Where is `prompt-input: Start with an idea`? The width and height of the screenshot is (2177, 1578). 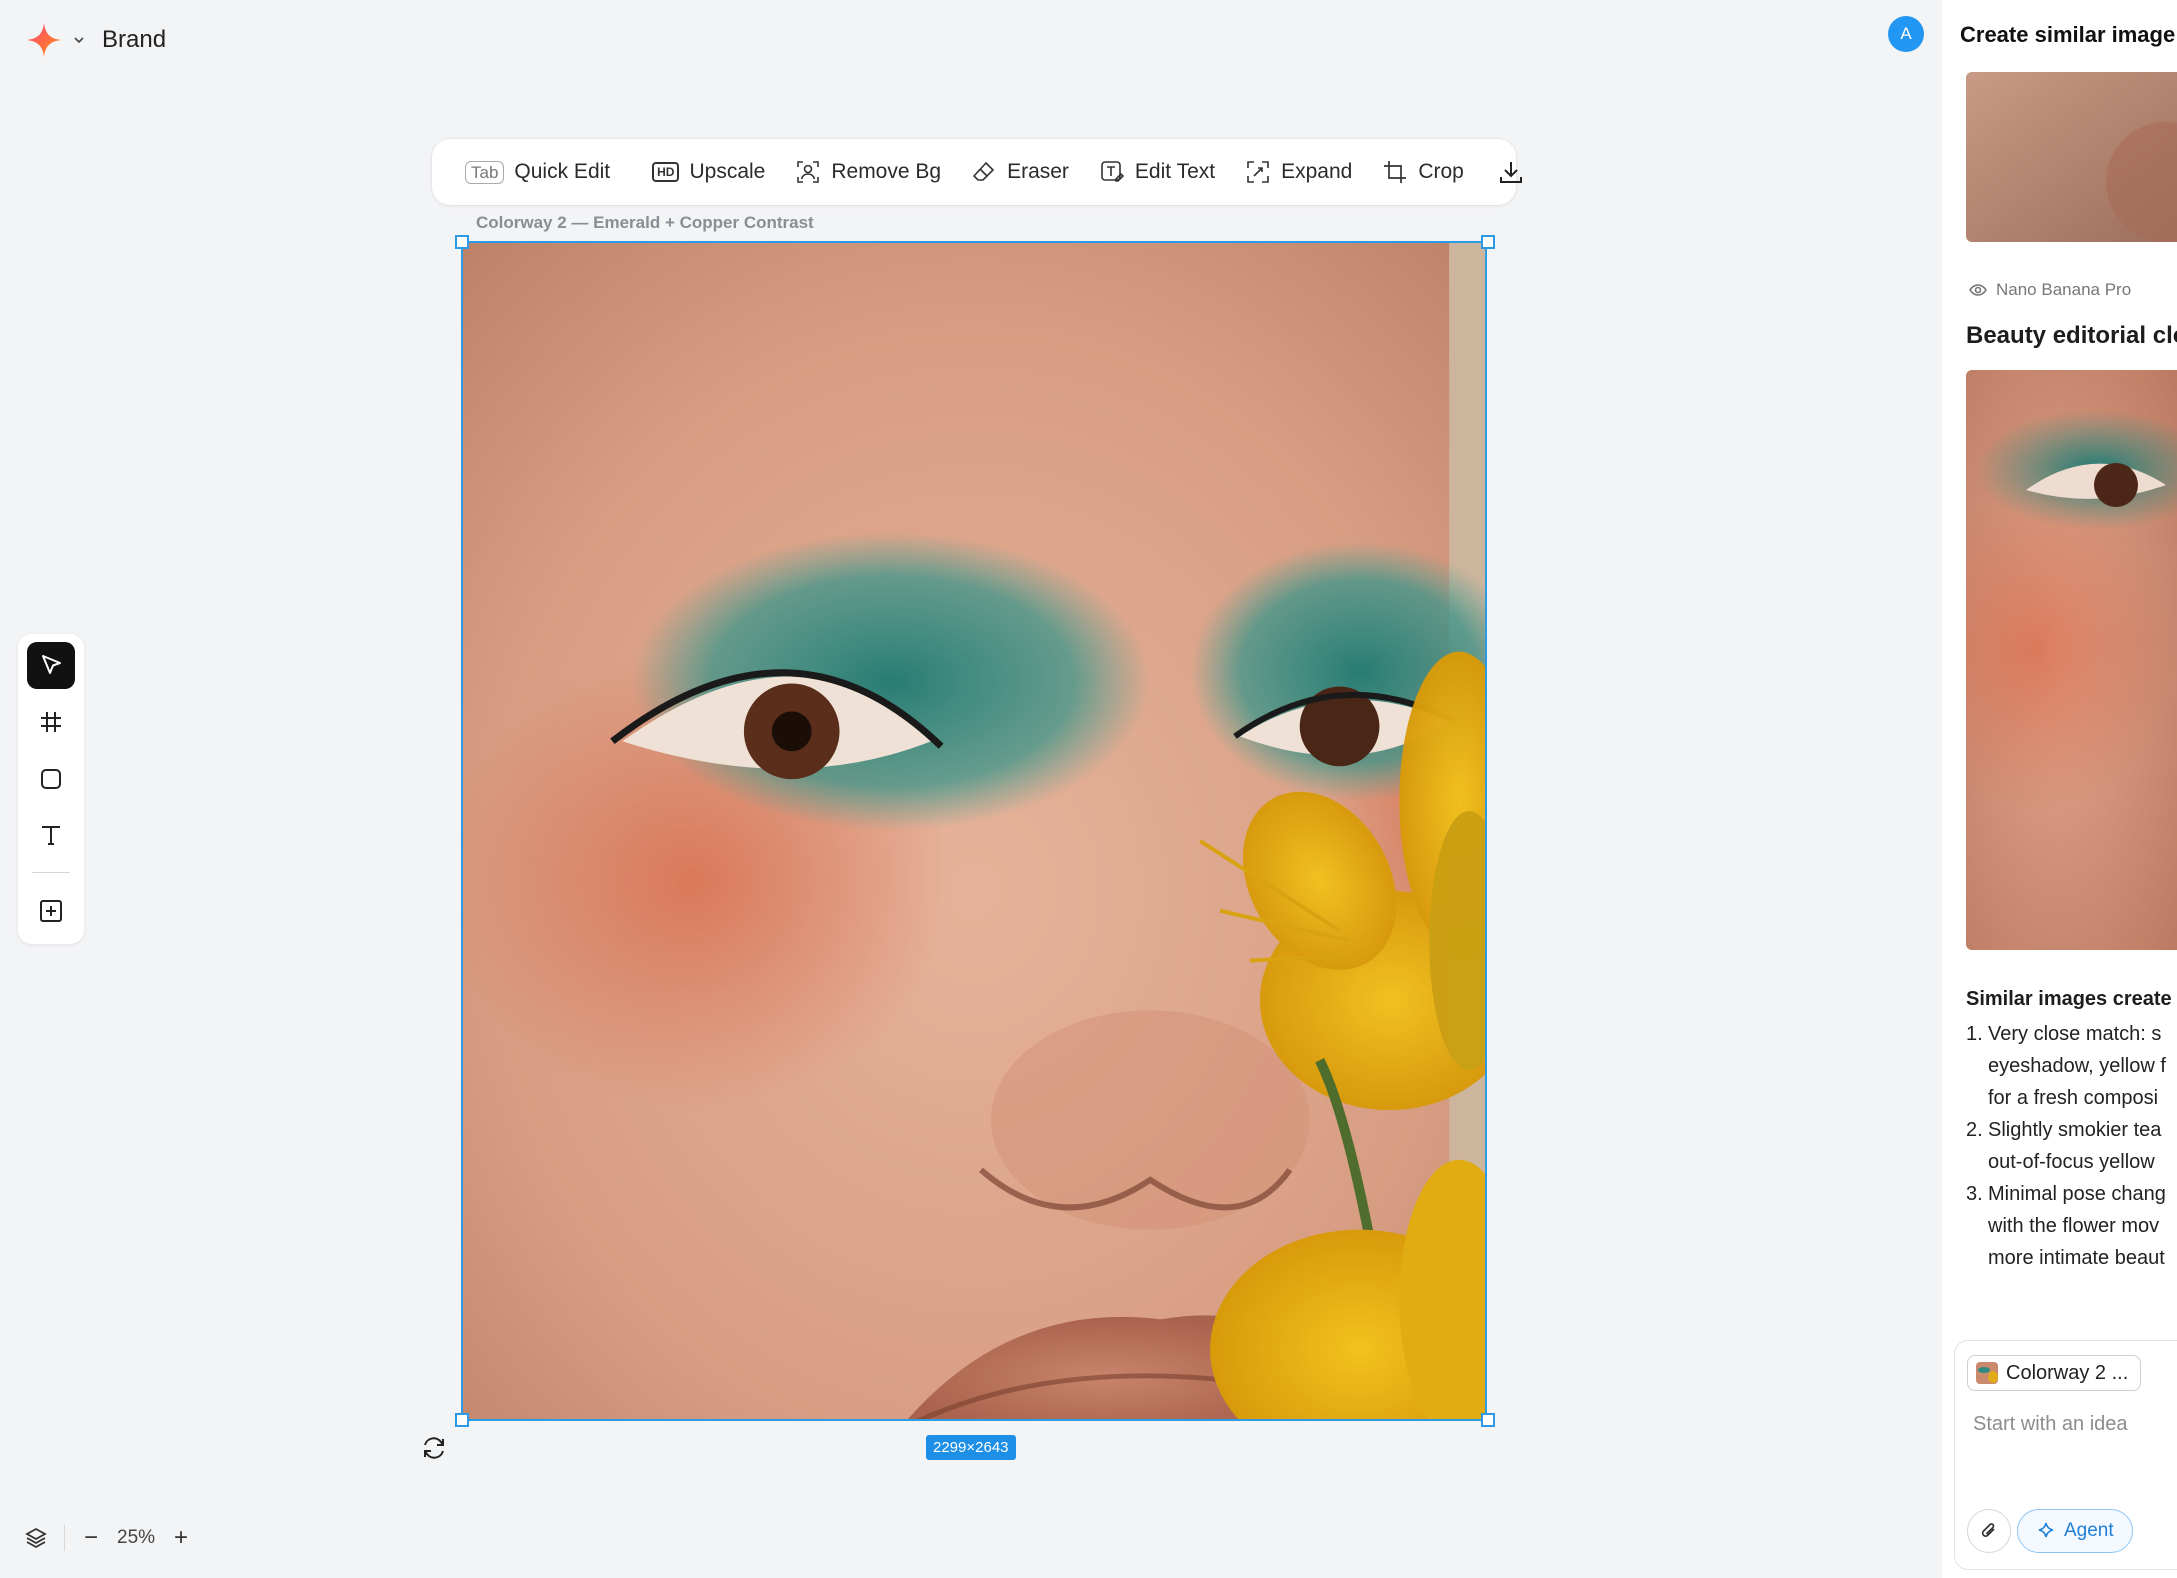 prompt-input: Start with an idea is located at coordinates (2050, 1424).